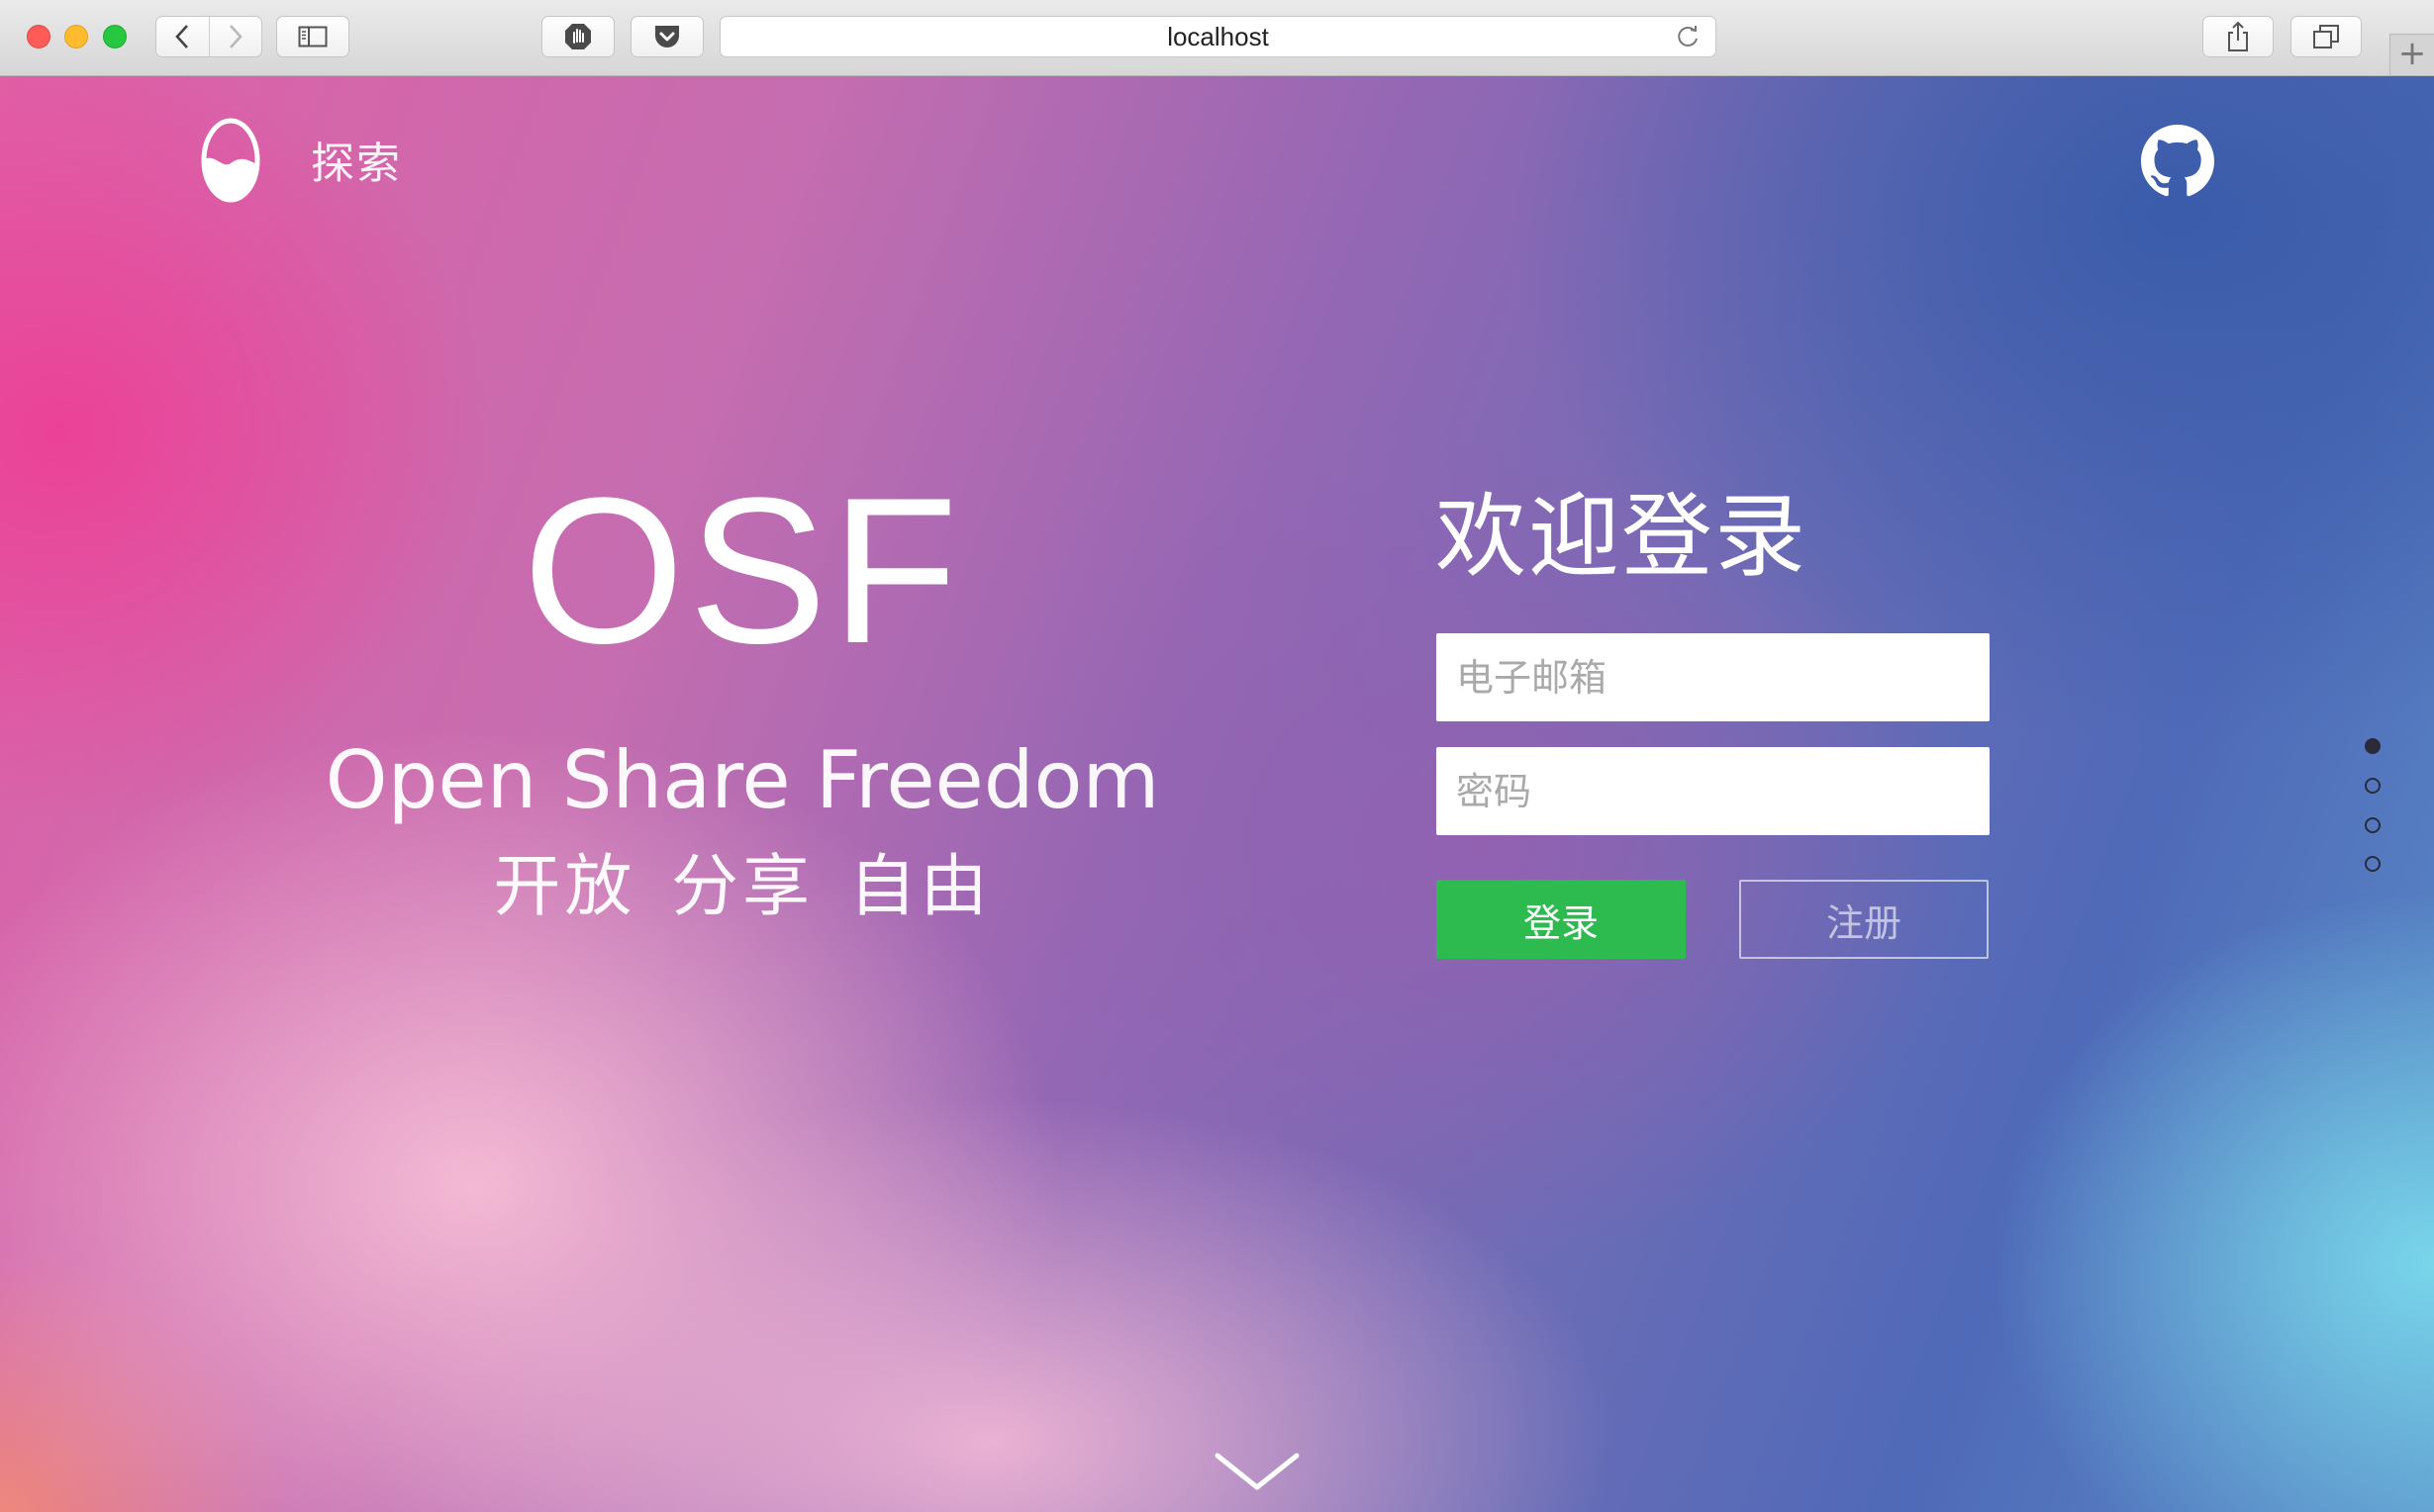 This screenshot has height=1512, width=2434. What do you see at coordinates (2177, 162) in the screenshot?
I see `github-icon` at bounding box center [2177, 162].